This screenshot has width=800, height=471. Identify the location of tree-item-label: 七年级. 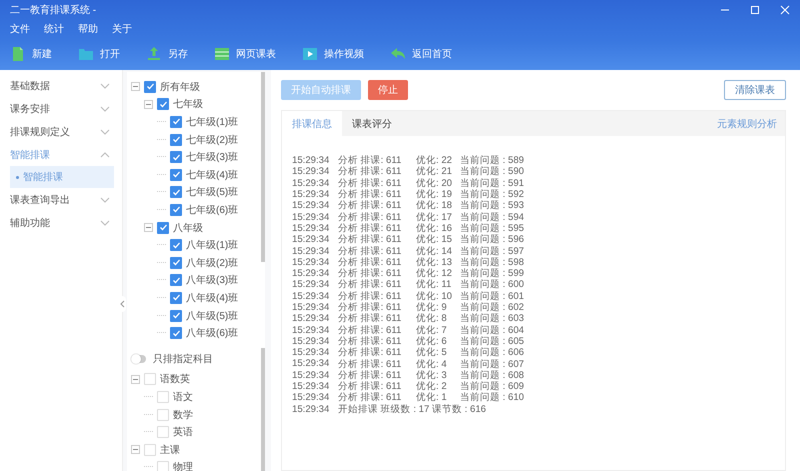
(188, 104).